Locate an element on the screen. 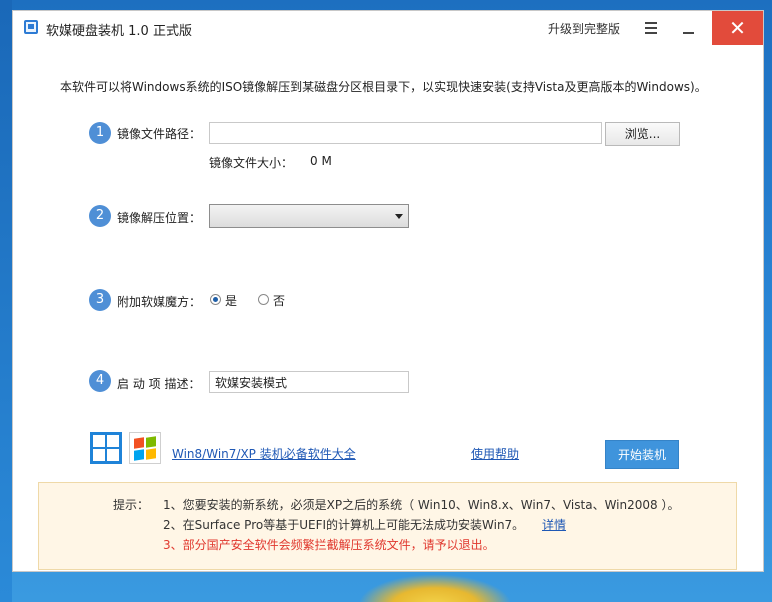 This screenshot has width=772, height=602. close-icon: ✕ is located at coordinates (737, 28).